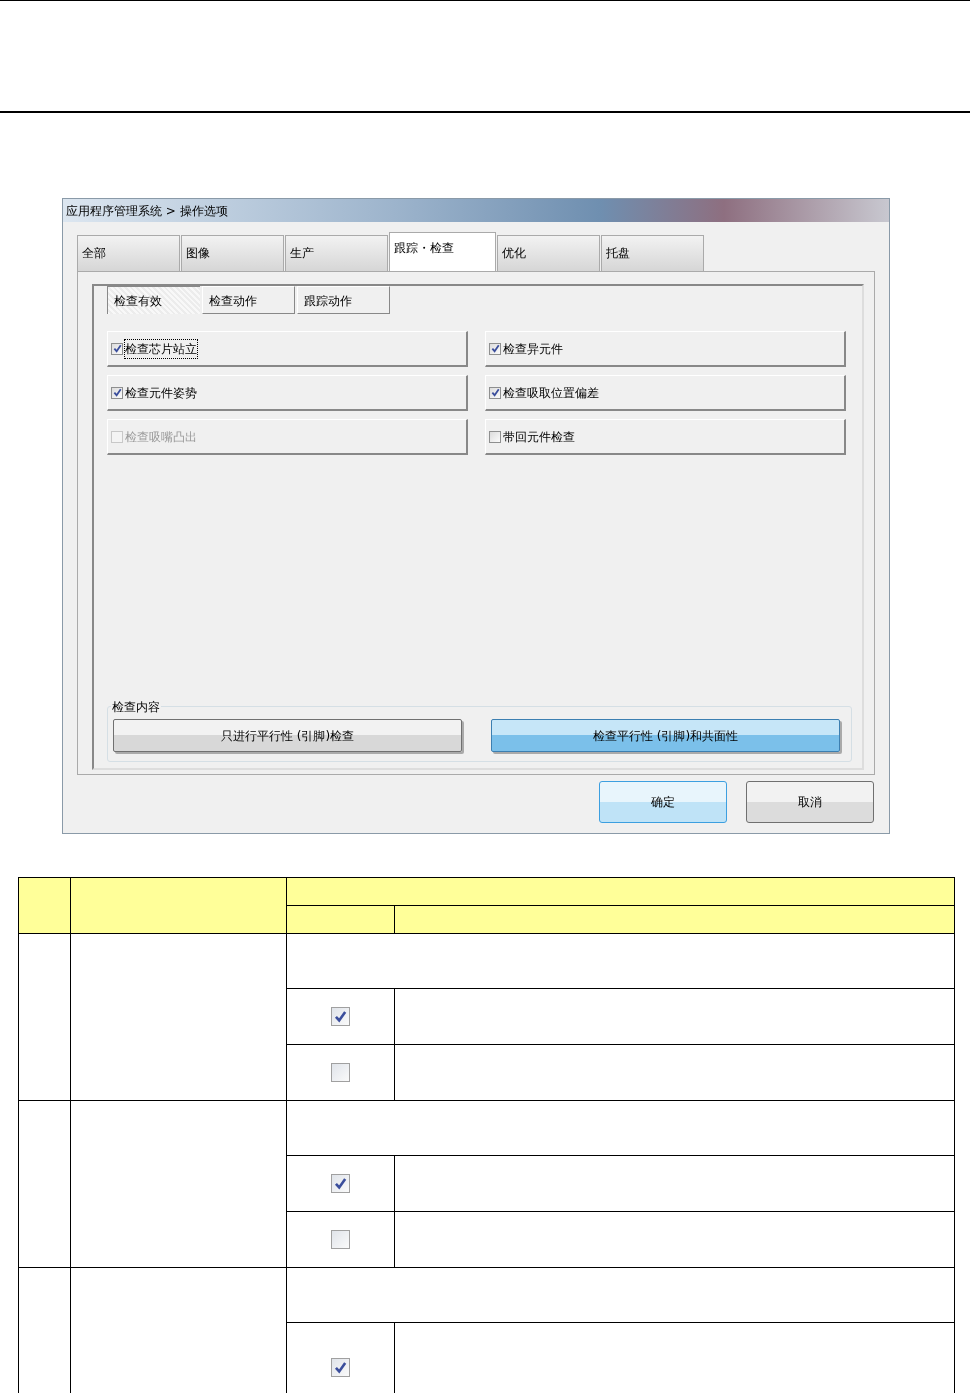 The height and width of the screenshot is (1393, 970). I want to click on sub-tab: 检查有效, so click(153, 300).